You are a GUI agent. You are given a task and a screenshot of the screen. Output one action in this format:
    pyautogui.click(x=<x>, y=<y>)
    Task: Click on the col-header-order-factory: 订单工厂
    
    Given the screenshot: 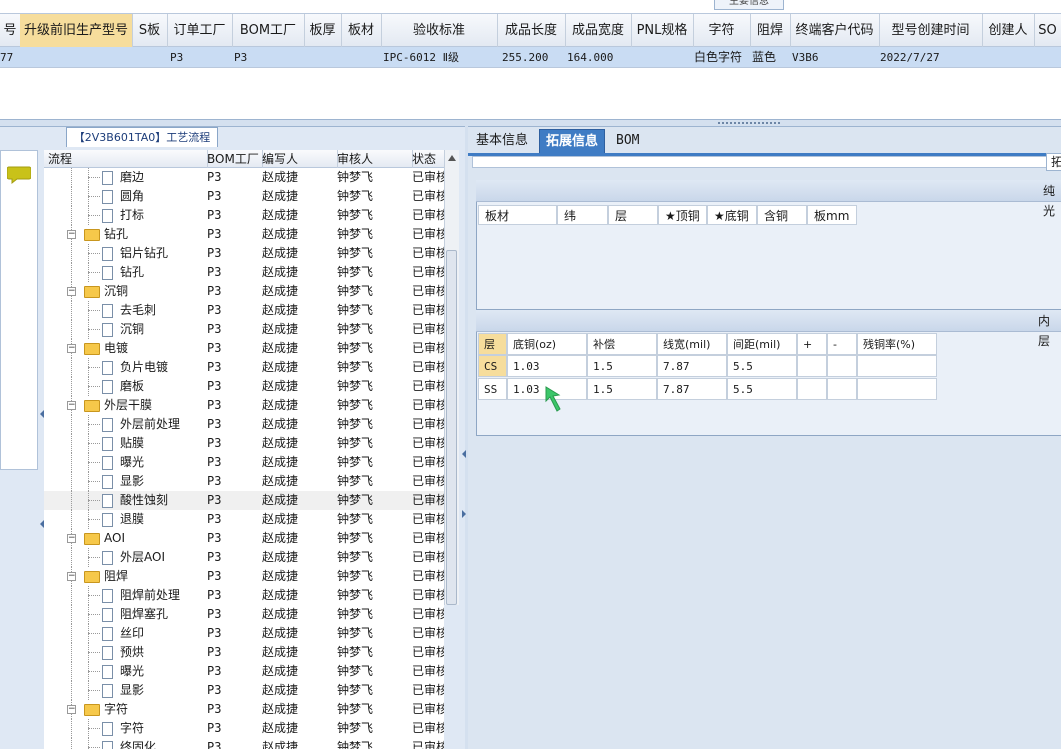 What is the action you would take?
    pyautogui.click(x=200, y=31)
    